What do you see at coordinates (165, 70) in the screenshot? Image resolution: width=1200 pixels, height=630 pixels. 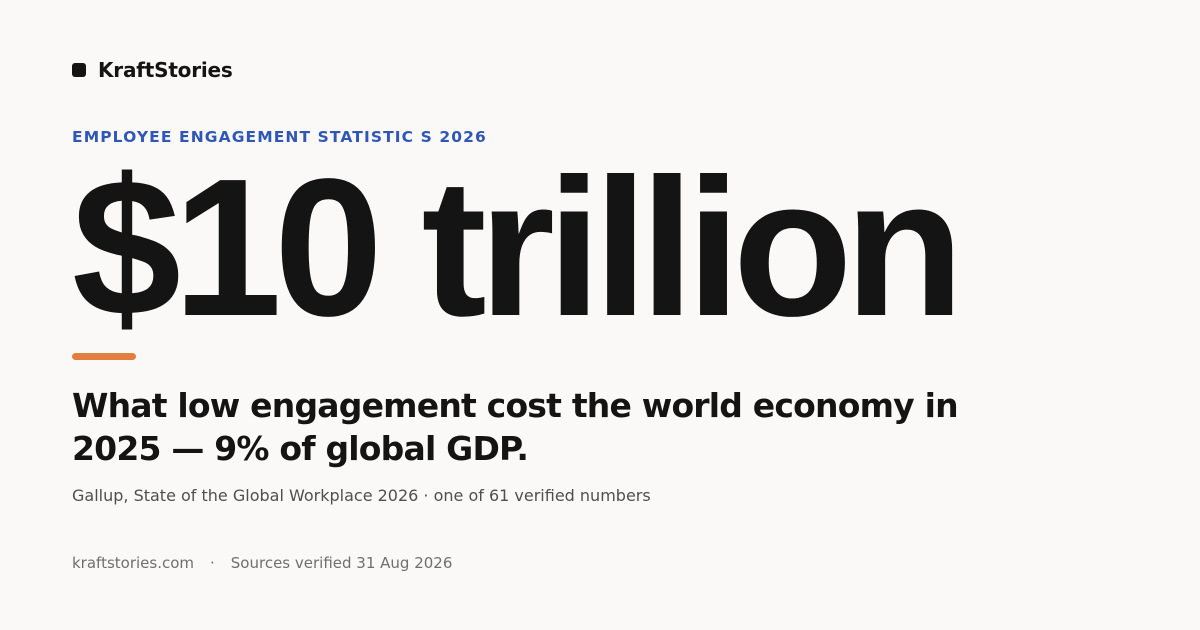 I see `brand-name: KraftStories` at bounding box center [165, 70].